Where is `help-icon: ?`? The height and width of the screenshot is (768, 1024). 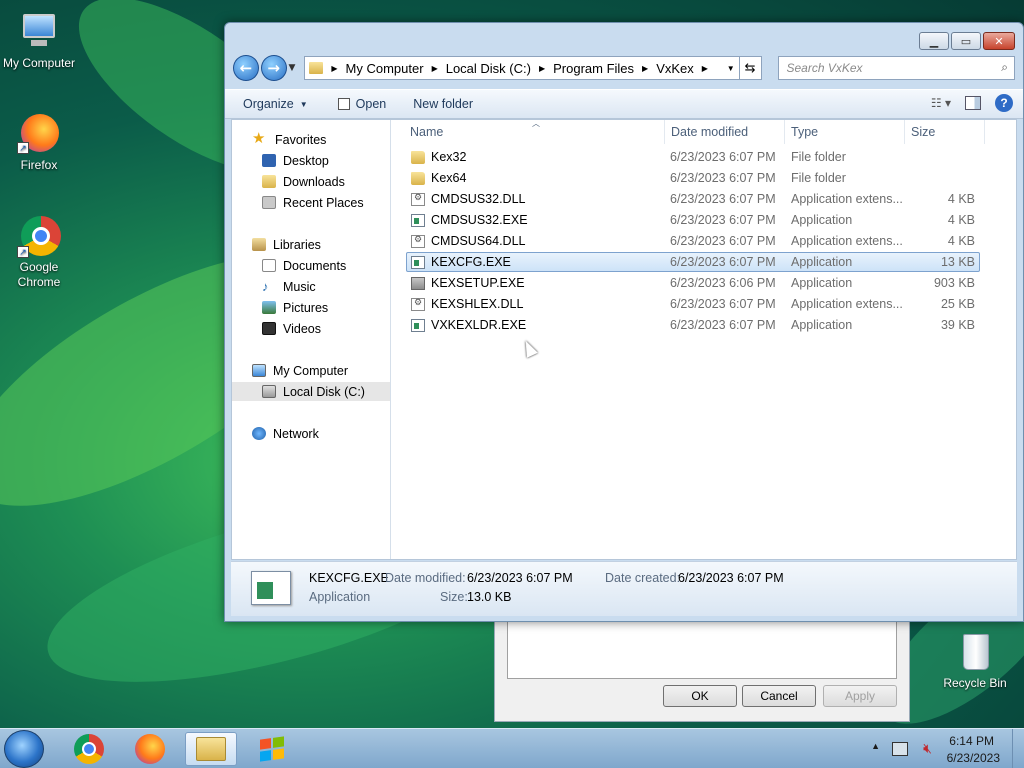
help-icon: ? is located at coordinates (1004, 103).